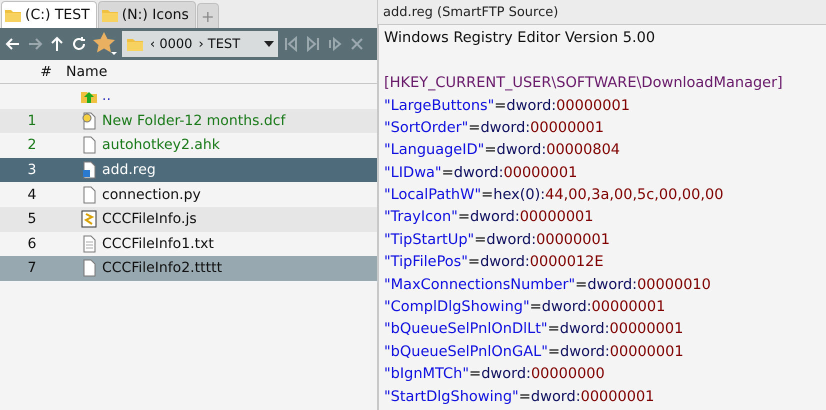  I want to click on code-line: "bIgnMTCh"=dword:00000000, so click(495, 374).